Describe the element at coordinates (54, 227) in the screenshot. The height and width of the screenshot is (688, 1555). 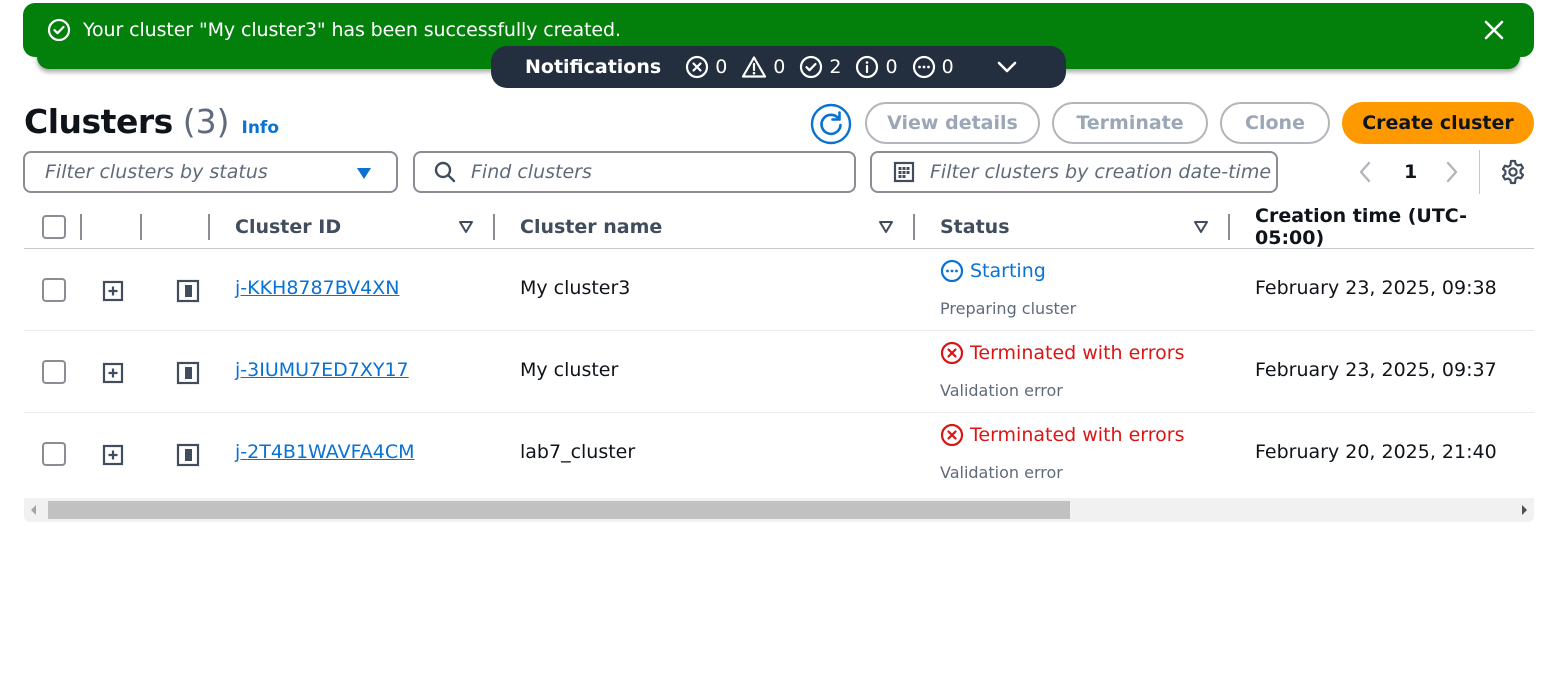
I see `select-all-checkbox` at that location.